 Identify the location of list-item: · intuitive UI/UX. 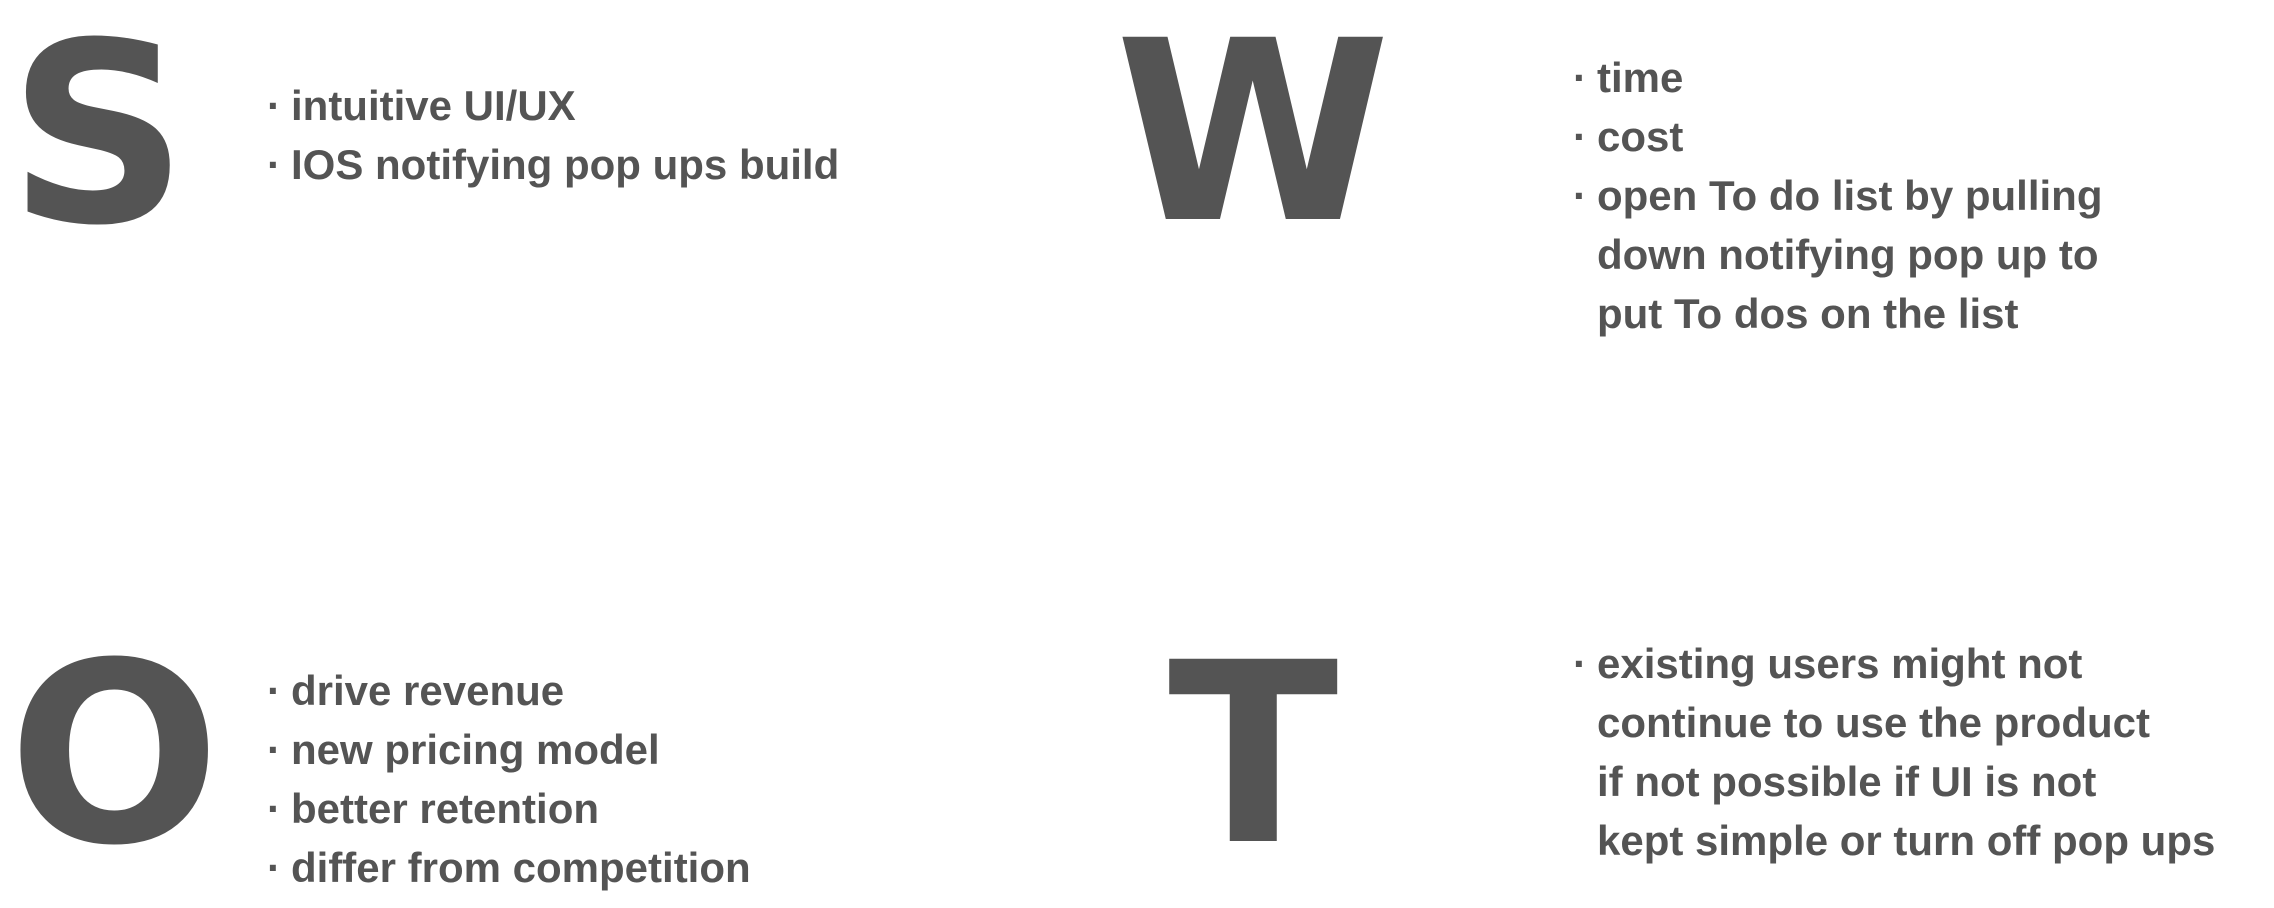
(553, 105).